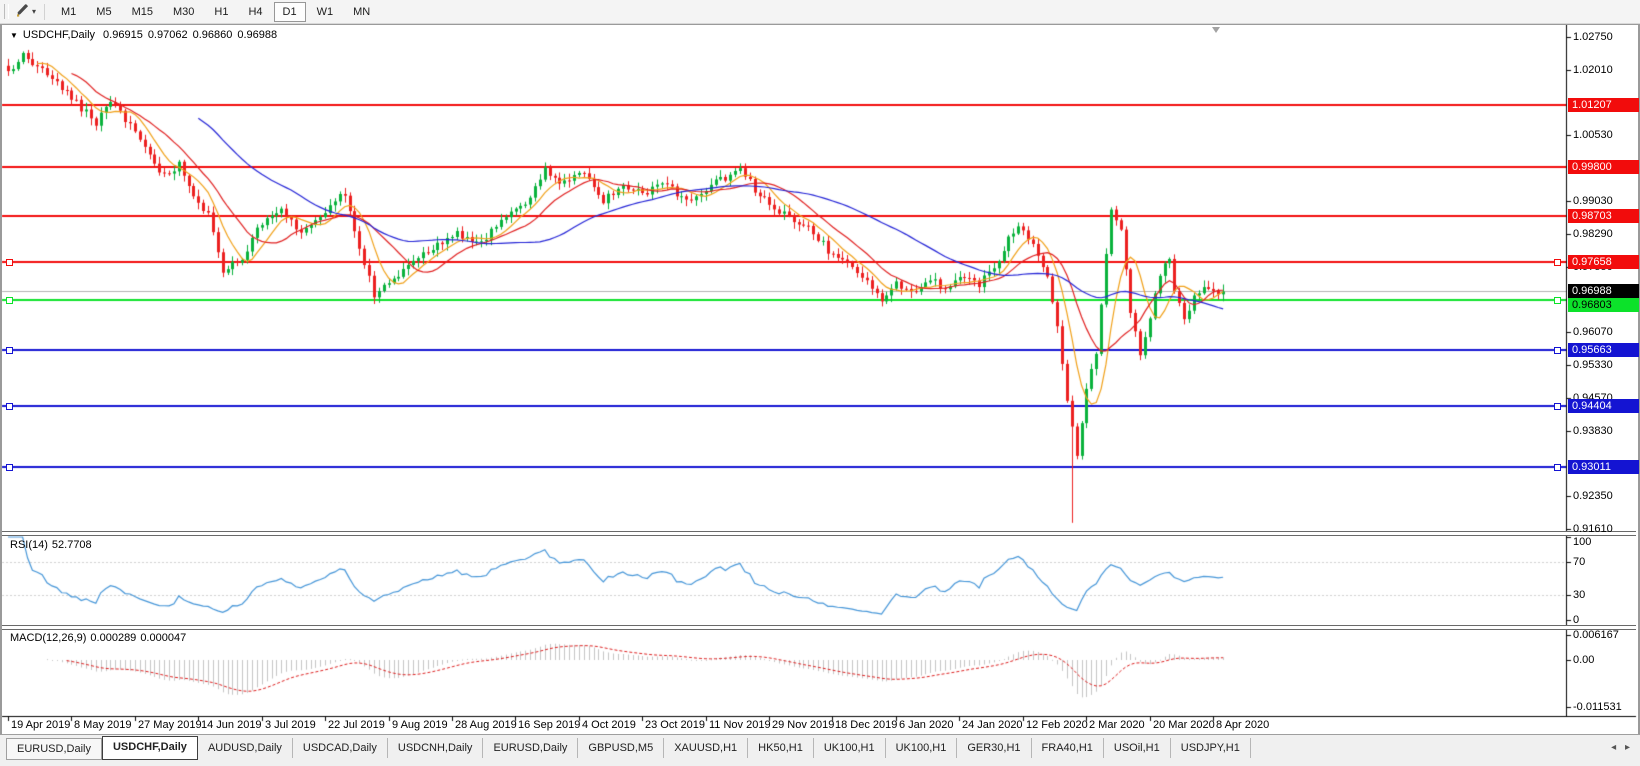 Image resolution: width=1640 pixels, height=766 pixels. What do you see at coordinates (820, 12) in the screenshot?
I see `toolbar: ▾ M1 M5 M15 M30 H1 H4 D1 W1 MN` at bounding box center [820, 12].